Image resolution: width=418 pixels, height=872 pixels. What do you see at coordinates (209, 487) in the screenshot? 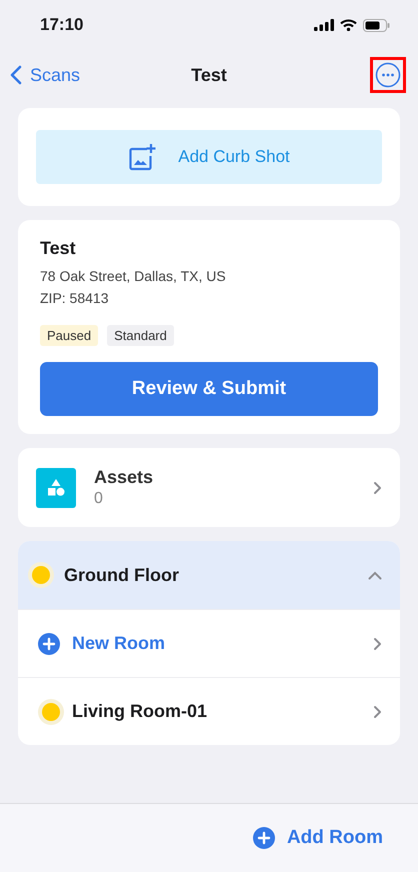
I see `assets-row: Assets 0` at bounding box center [209, 487].